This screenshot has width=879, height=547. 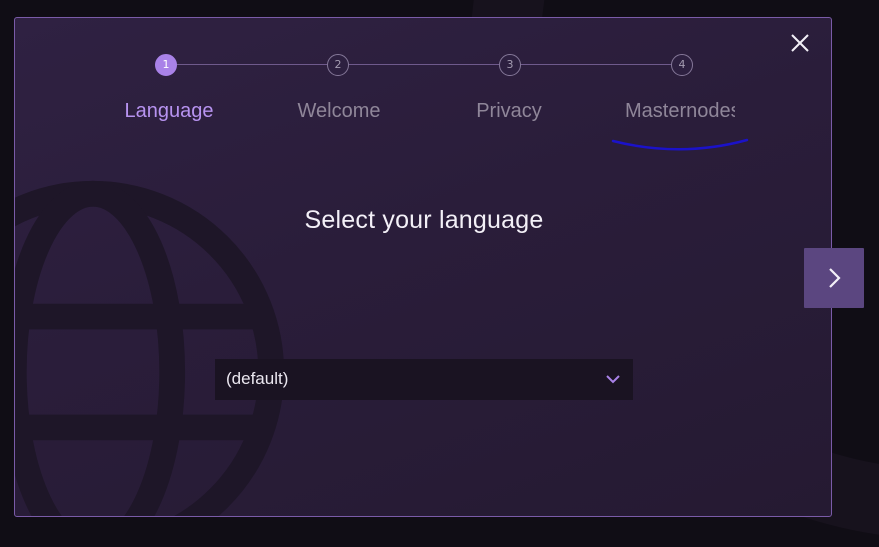 What do you see at coordinates (338, 65) in the screenshot?
I see `step-indicator-2: 2` at bounding box center [338, 65].